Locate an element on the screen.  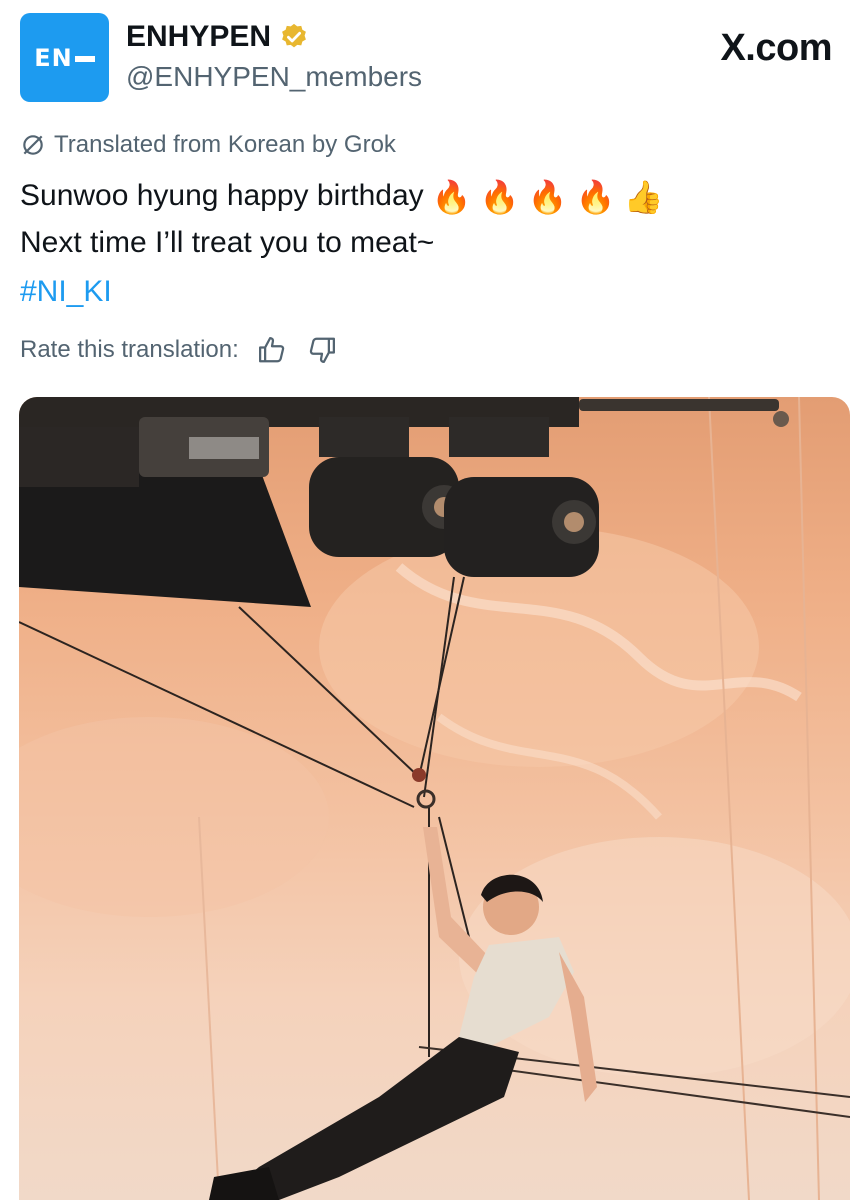
tweet-text-line-1: Sunwoo hyung happy birthday 🔥 🔥 🔥 🔥 👍 is located at coordinates (346, 197).